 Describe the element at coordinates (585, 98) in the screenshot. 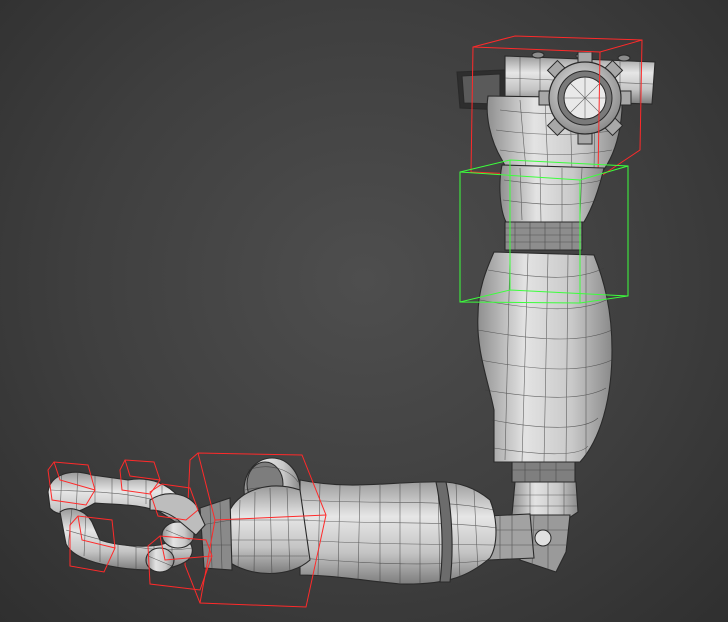

I see `gear-icon` at that location.